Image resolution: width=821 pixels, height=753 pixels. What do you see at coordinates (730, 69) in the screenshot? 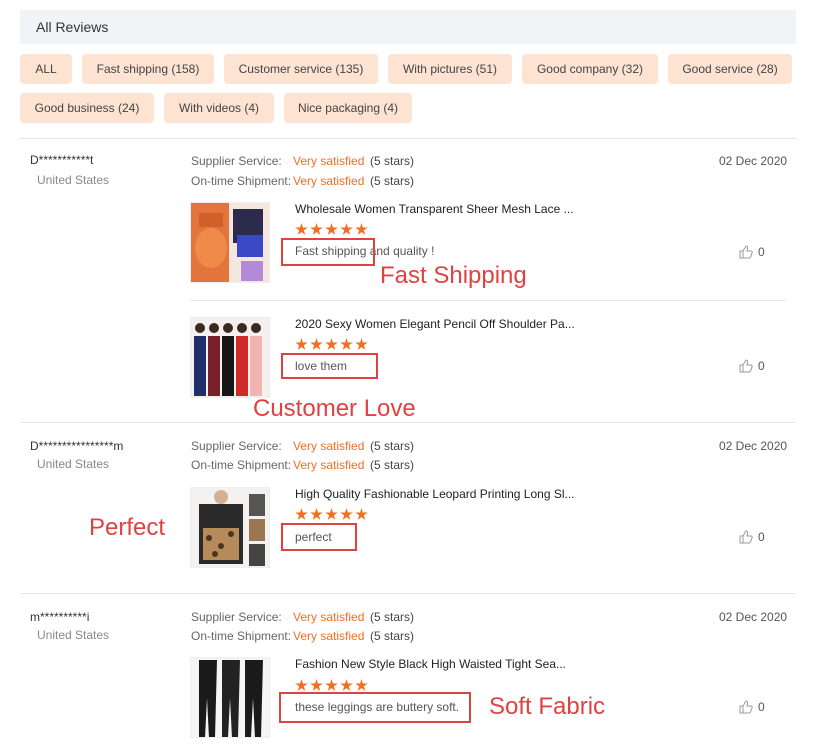
I see `filter-chip-good-service: Good service (28)` at bounding box center [730, 69].